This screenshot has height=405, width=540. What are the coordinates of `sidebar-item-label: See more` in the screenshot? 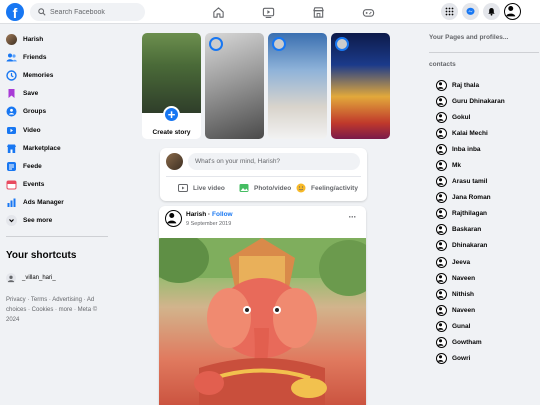 It's located at (38, 221).